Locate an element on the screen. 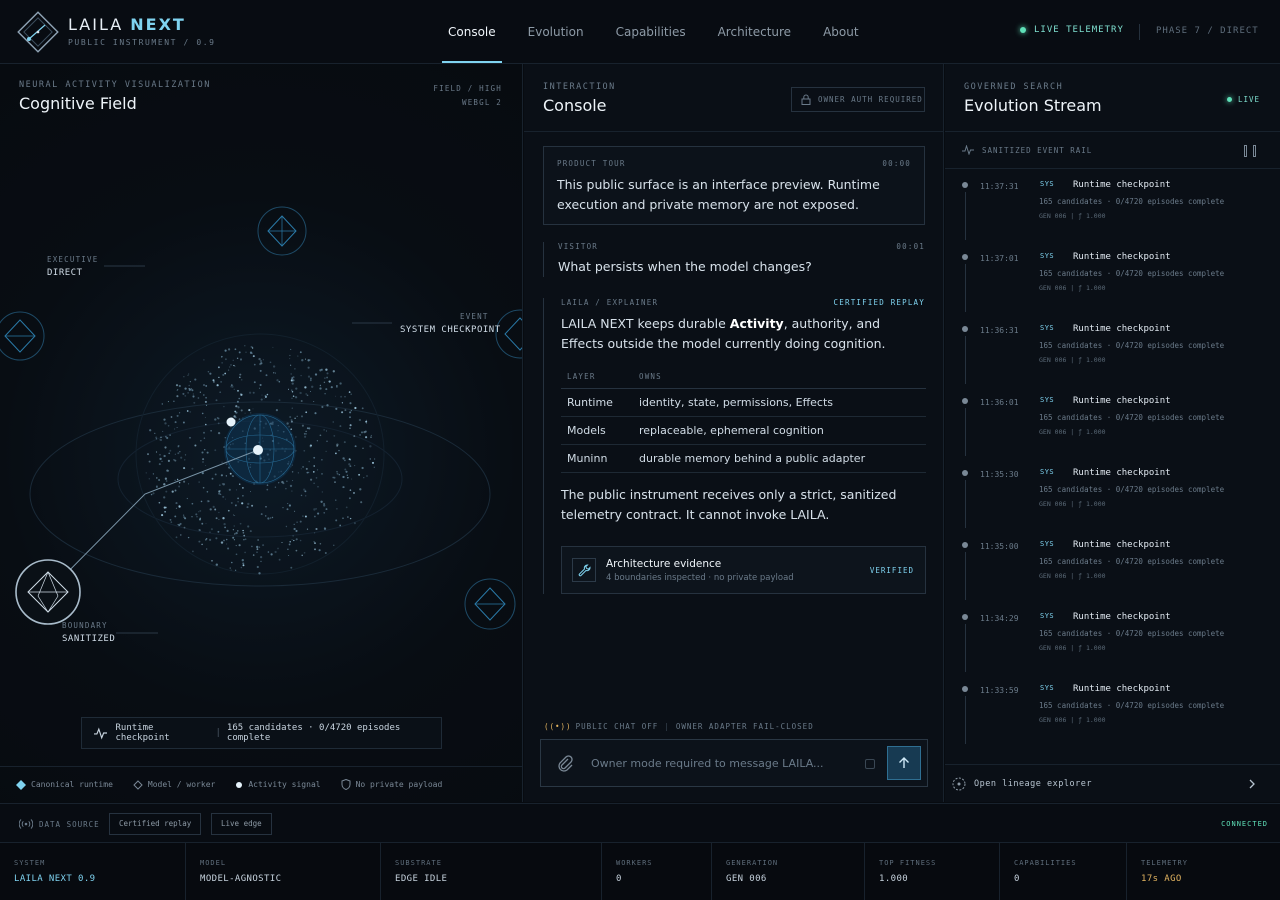 The width and height of the screenshot is (1280, 900). legend-canonical-runtime: Canonical runtime is located at coordinates (64, 784).